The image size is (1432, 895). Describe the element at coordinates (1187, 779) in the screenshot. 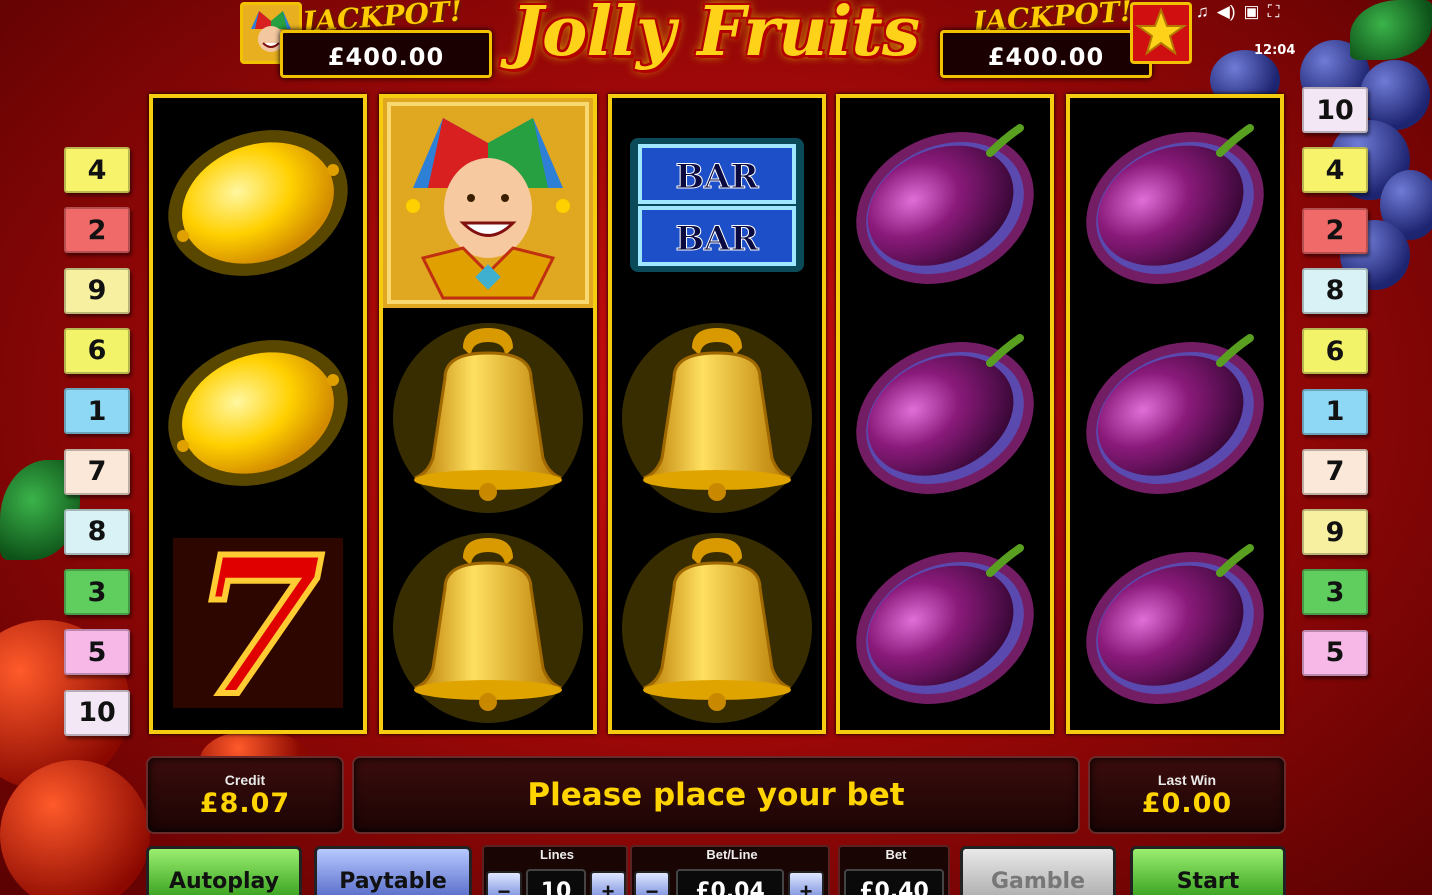

I see `last-win-label: Last Win` at that location.